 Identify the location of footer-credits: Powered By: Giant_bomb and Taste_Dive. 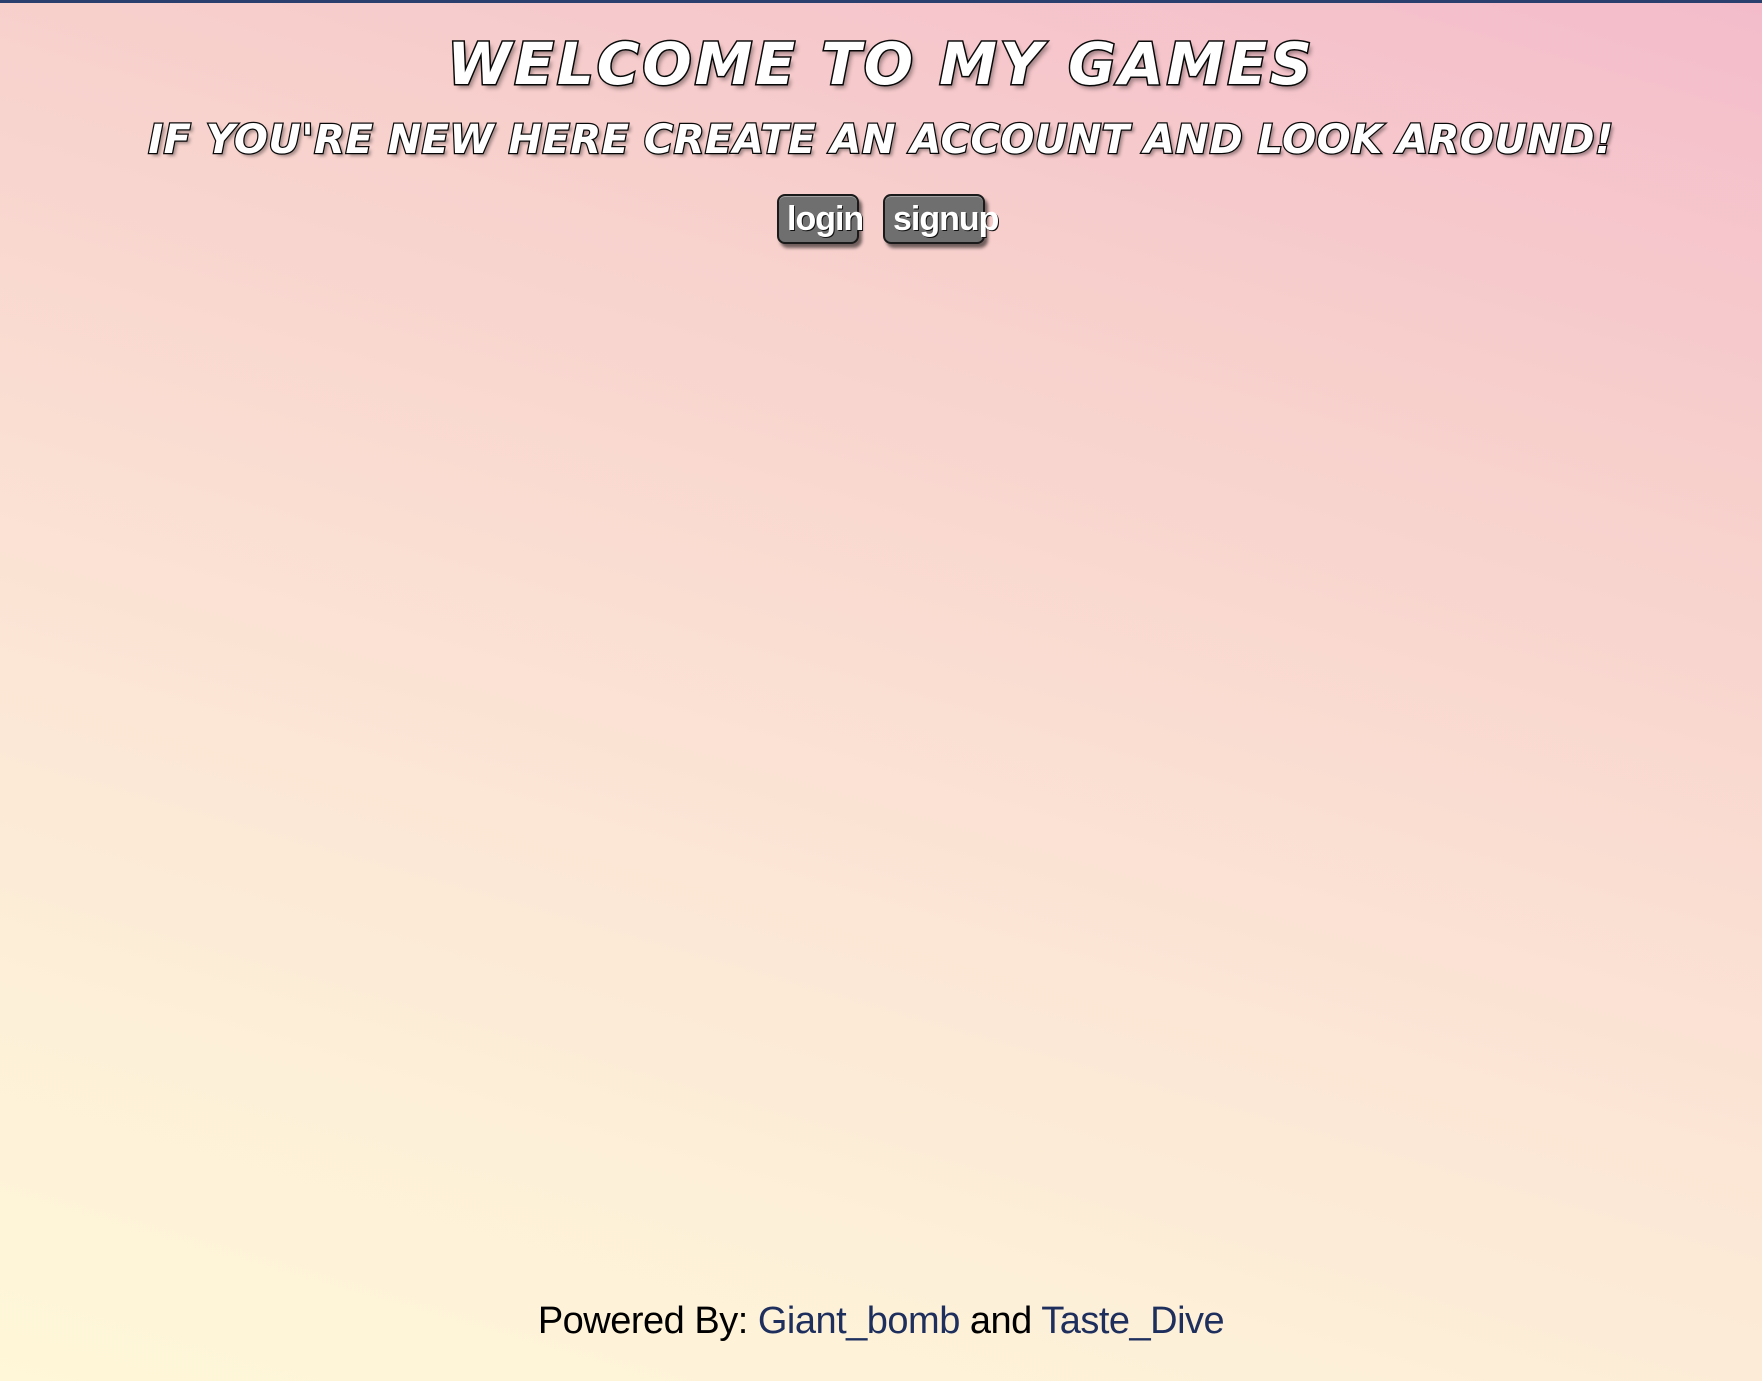
(881, 1321).